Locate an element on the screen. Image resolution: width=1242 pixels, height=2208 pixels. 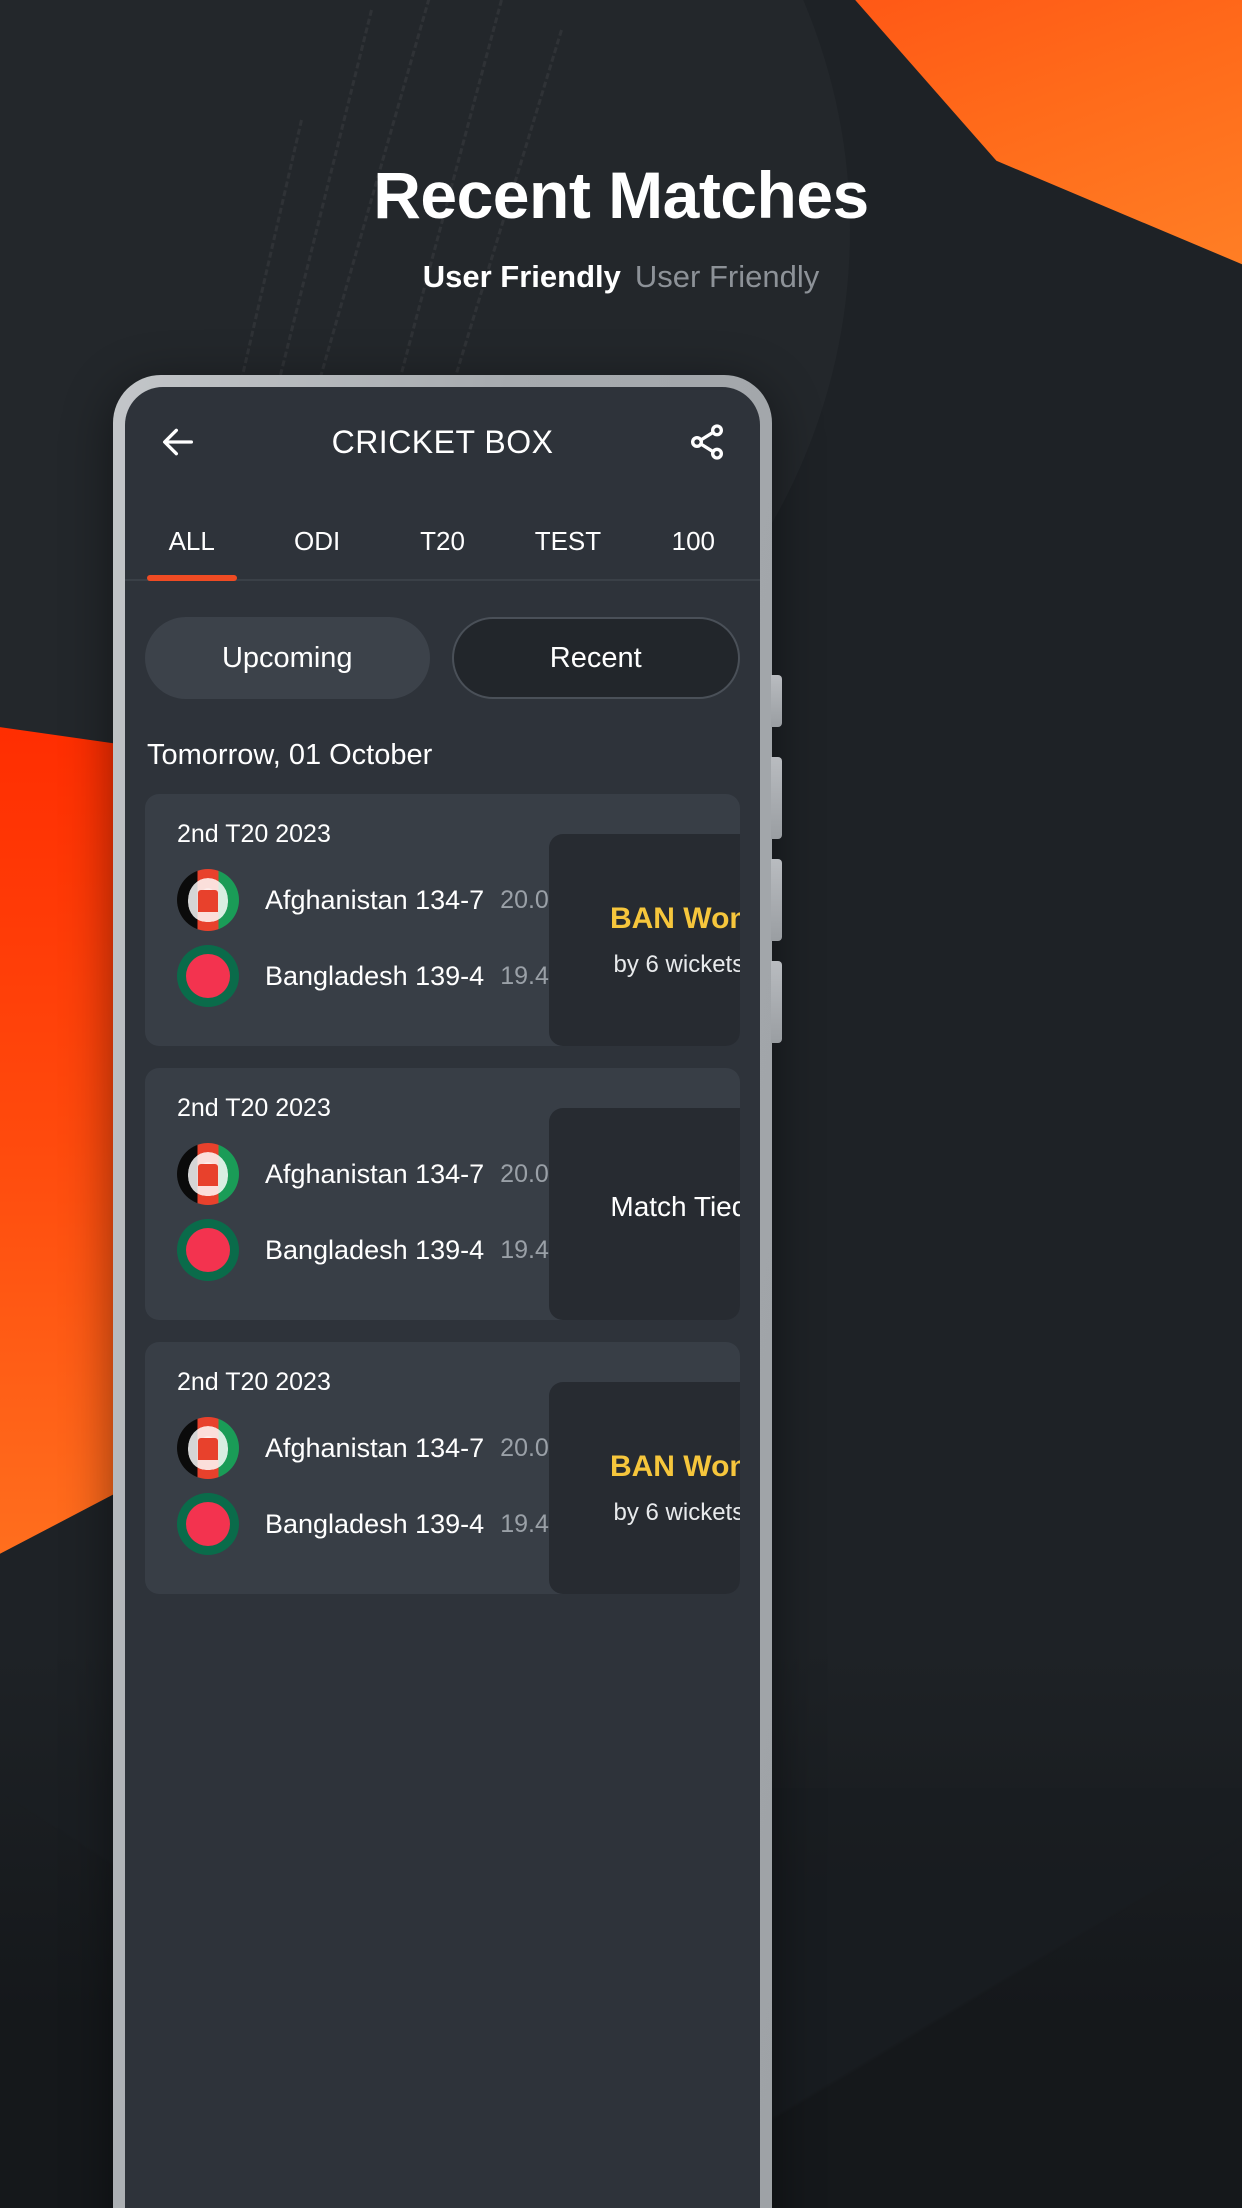
date-header: Tomorrow, 01 October is located at coordinates (290, 755).